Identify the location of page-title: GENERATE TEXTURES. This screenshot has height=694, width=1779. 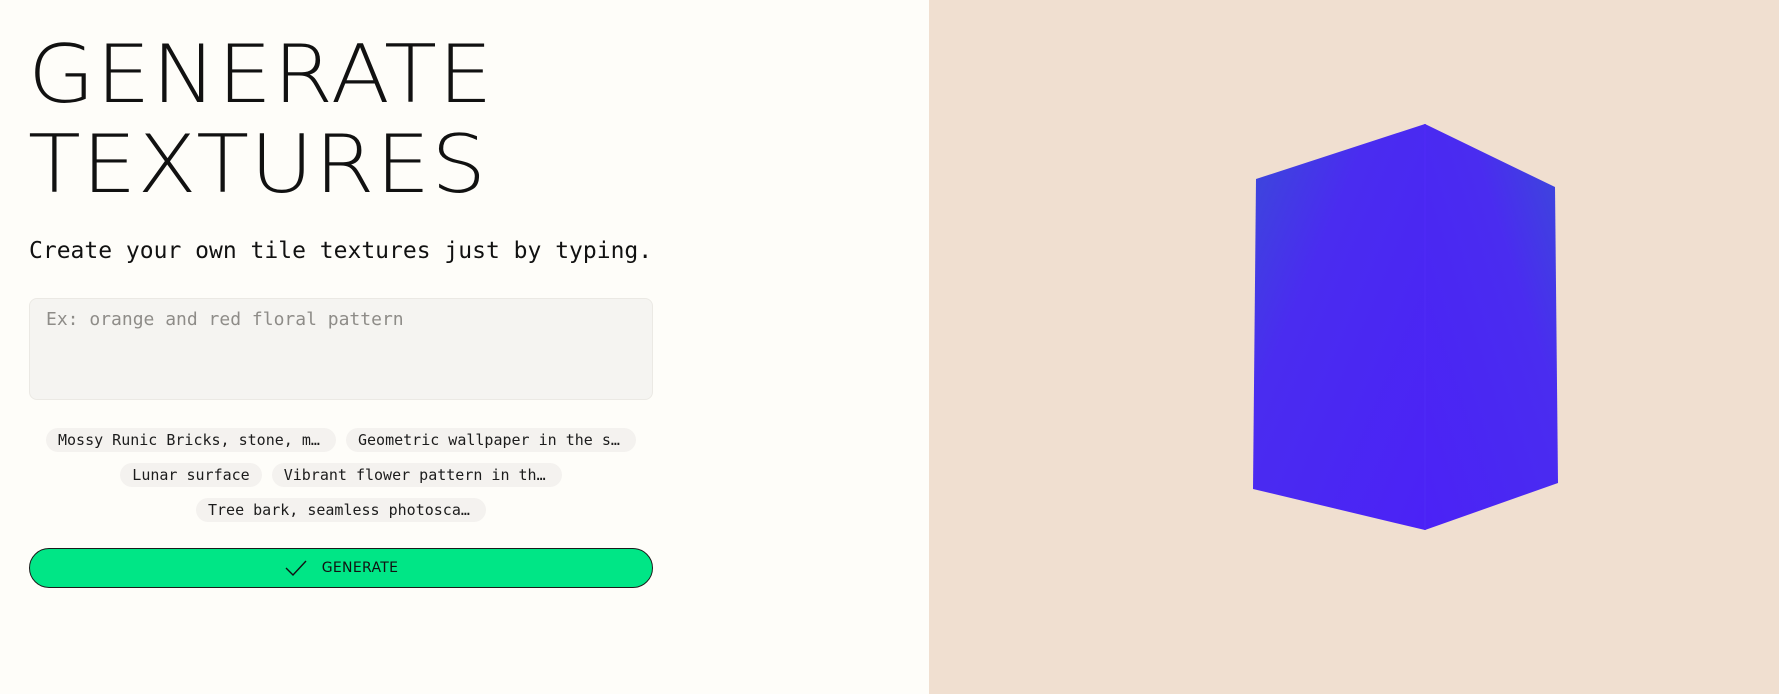
(352, 120).